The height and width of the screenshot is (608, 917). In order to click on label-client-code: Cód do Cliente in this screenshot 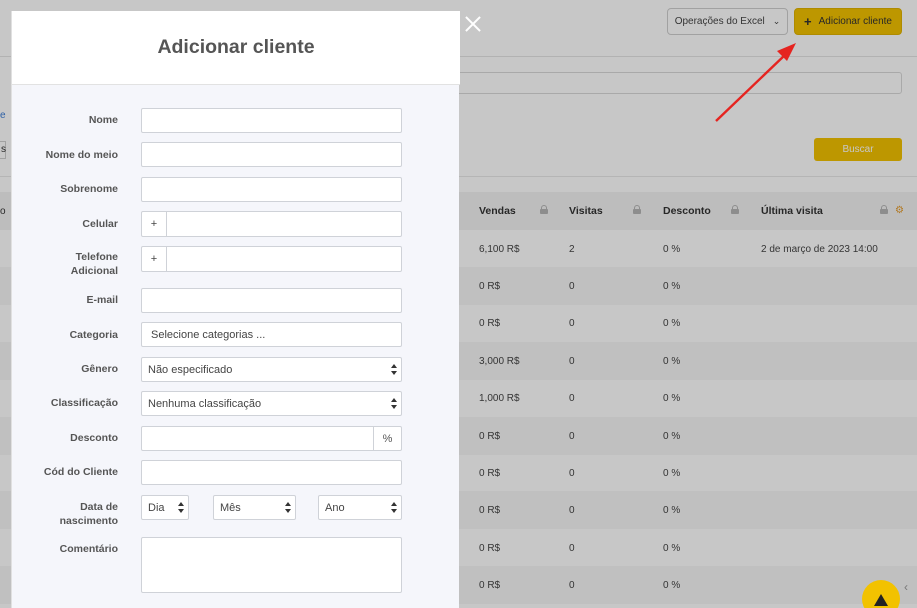, I will do `click(80, 472)`.